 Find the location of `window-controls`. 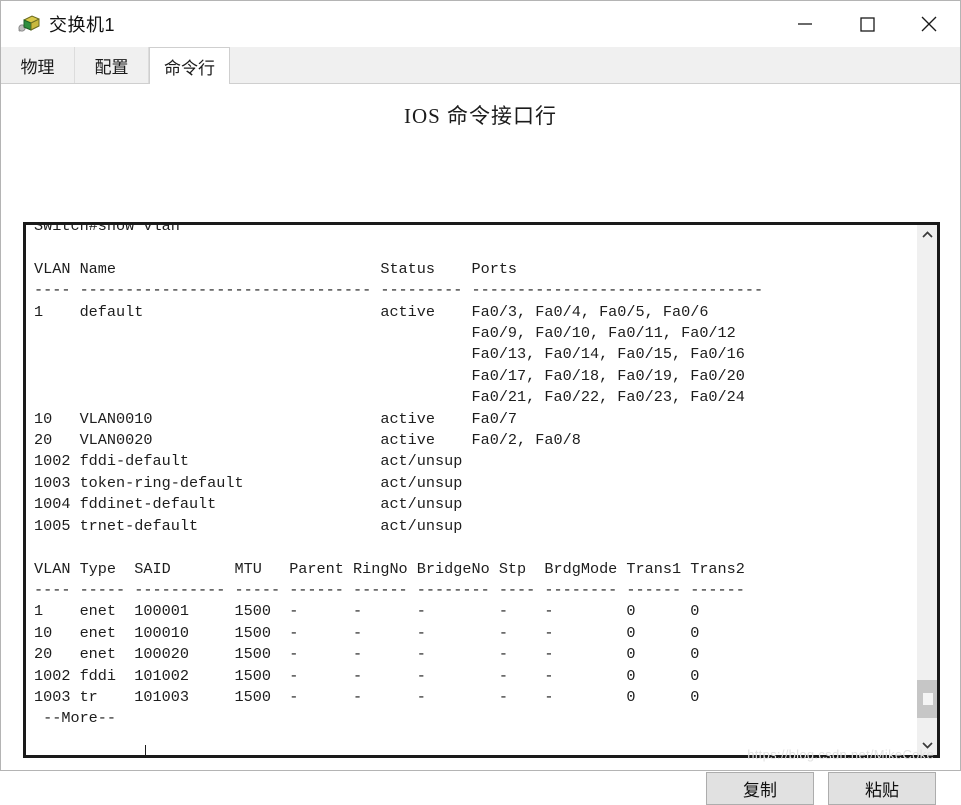

window-controls is located at coordinates (867, 24).